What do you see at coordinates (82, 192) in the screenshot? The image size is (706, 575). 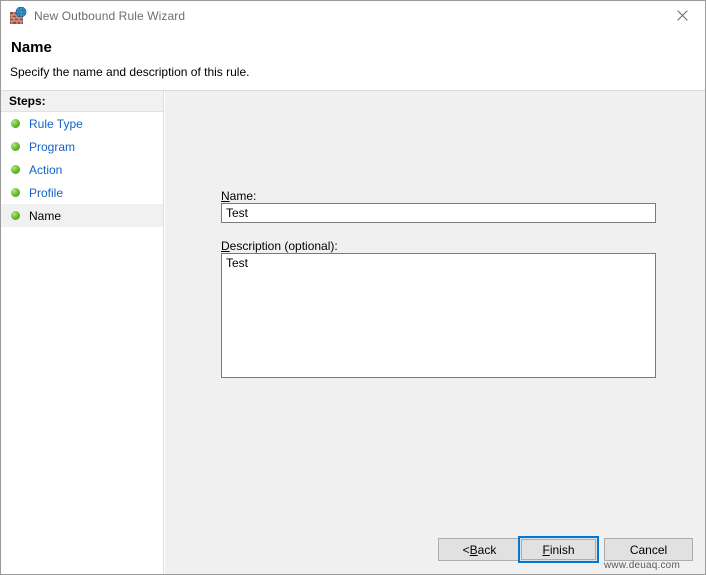 I see `sidebar-item-profile: Profile` at bounding box center [82, 192].